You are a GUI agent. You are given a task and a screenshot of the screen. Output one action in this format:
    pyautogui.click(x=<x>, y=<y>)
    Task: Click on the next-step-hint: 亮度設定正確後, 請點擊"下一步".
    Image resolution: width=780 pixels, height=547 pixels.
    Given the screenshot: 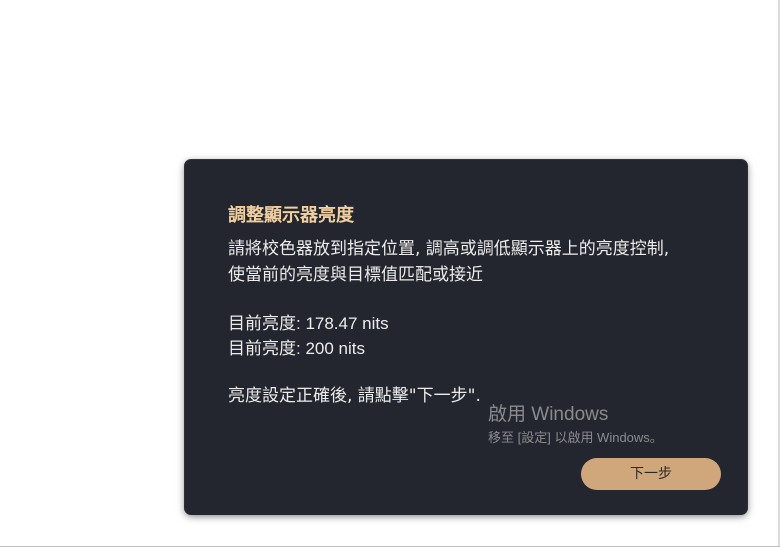 What is the action you would take?
    pyautogui.click(x=354, y=396)
    